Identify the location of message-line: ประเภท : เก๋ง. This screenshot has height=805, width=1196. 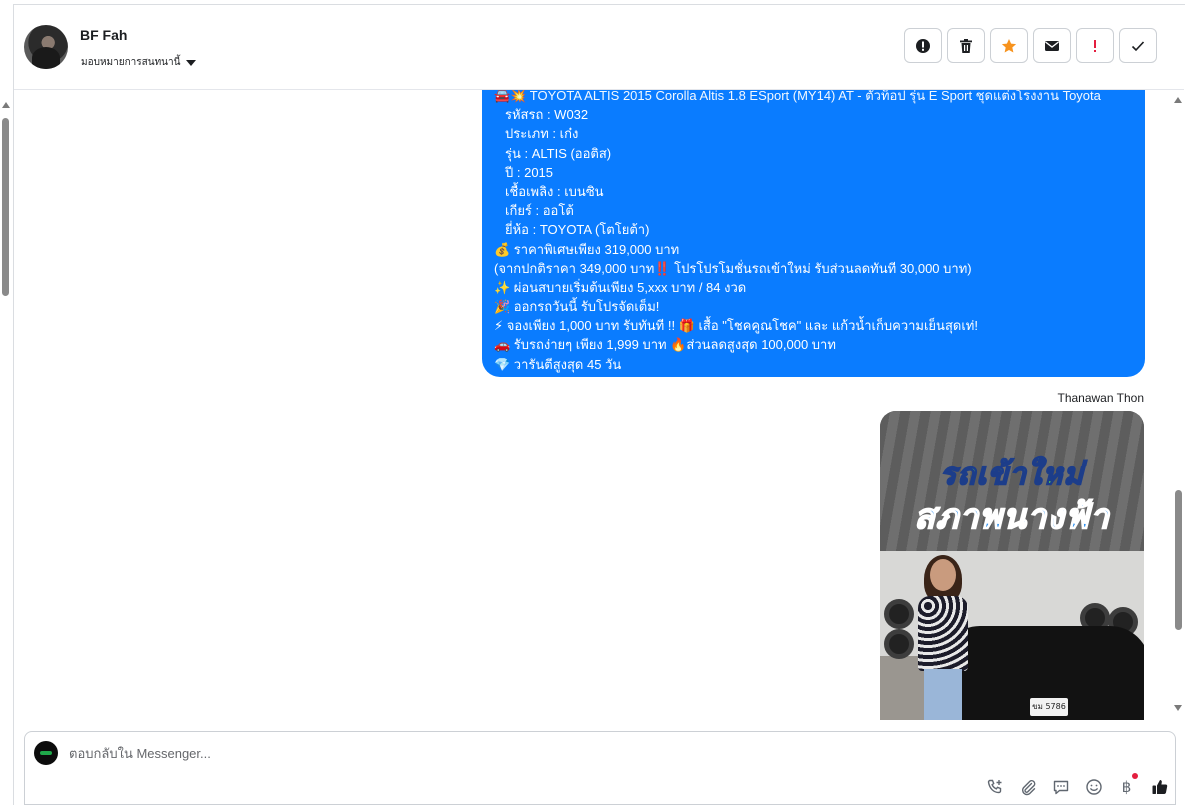
(542, 134).